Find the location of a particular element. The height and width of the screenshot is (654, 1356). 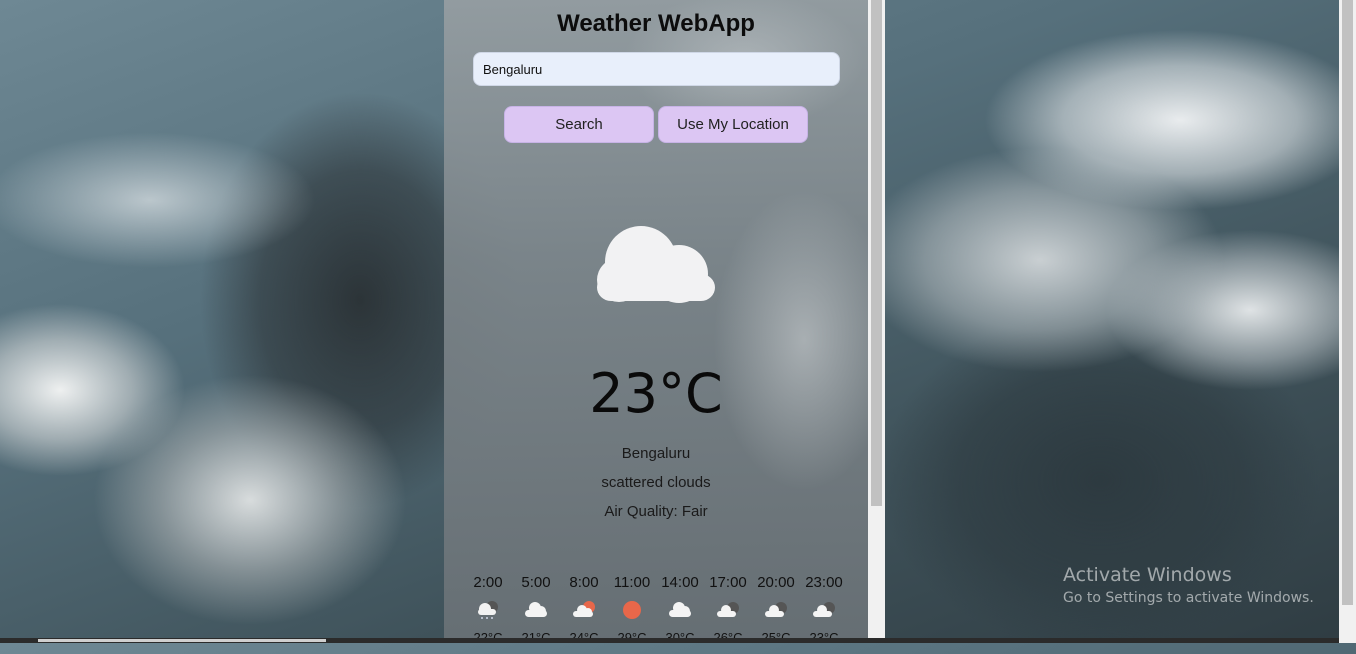

cloud-rain-night-icon is located at coordinates (488, 610).